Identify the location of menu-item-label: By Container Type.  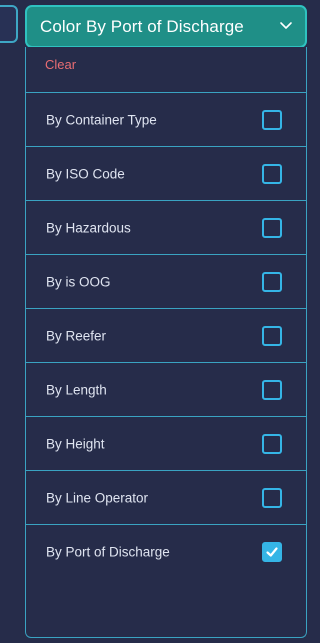
(101, 119).